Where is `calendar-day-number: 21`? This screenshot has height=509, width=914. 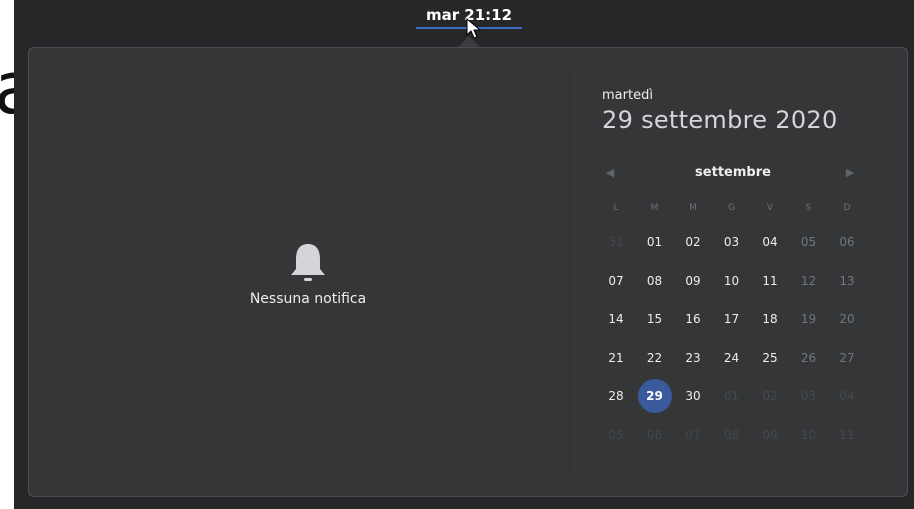 calendar-day-number: 21 is located at coordinates (616, 357).